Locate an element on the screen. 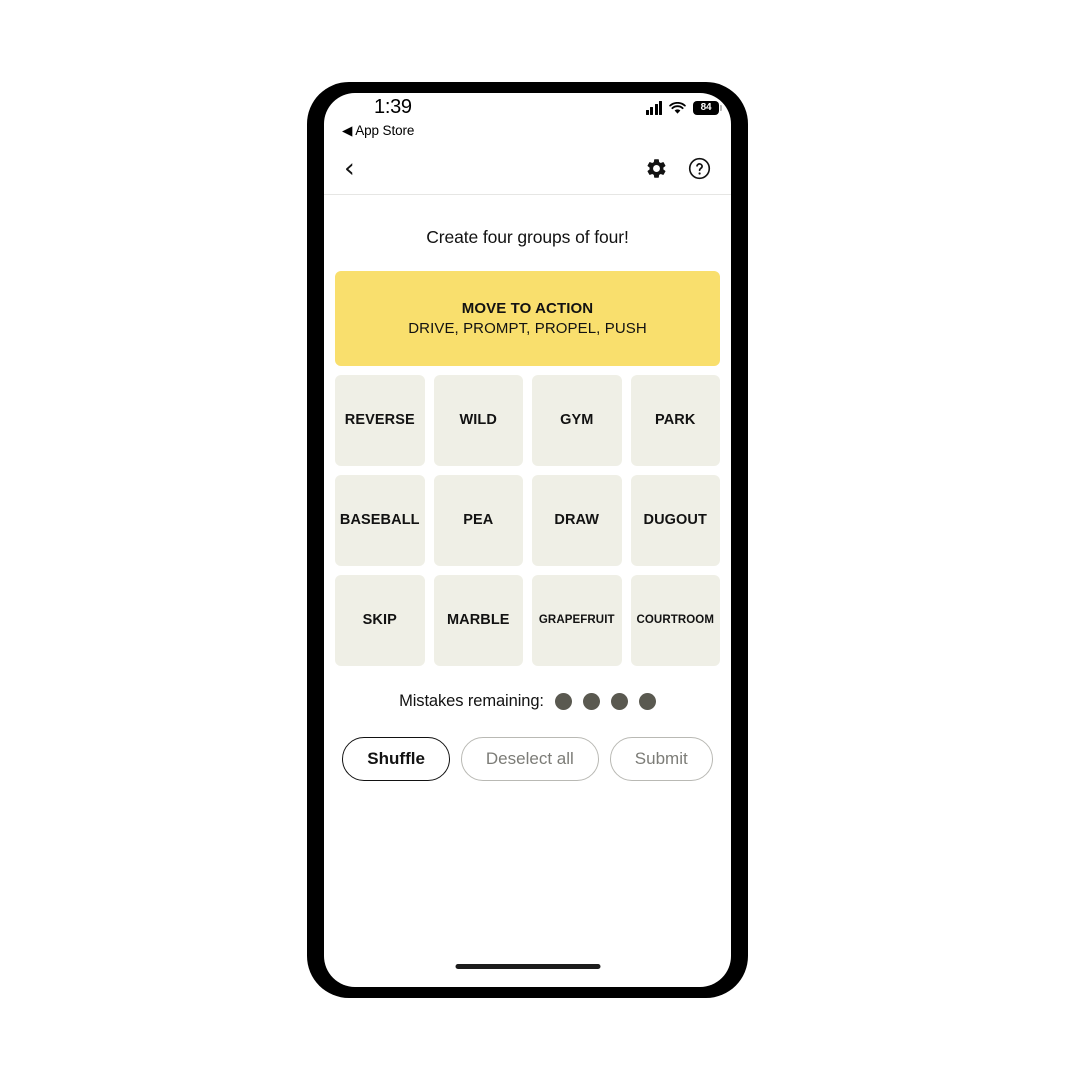  word-tile-label: DUGOUT is located at coordinates (675, 519).